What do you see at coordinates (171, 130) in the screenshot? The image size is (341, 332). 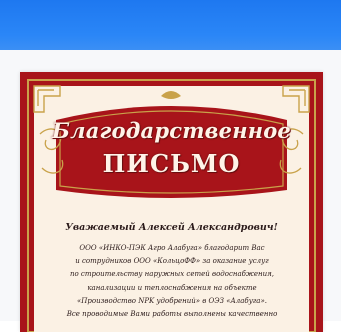 I see `title-line-1: Благодарственное` at bounding box center [171, 130].